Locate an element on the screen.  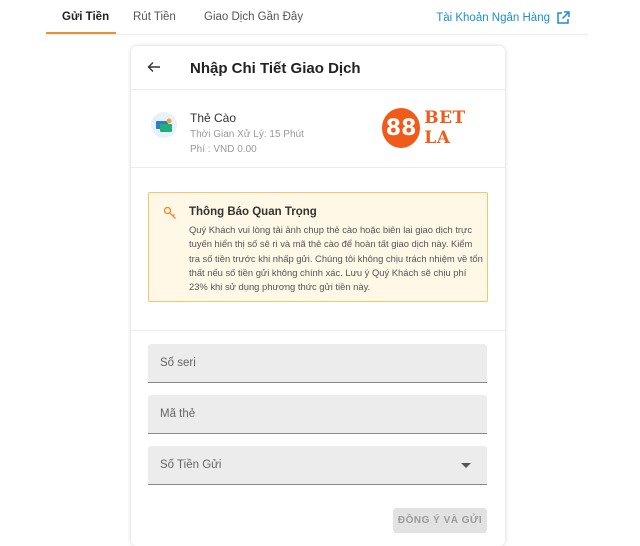
method-name: Thẻ Cào is located at coordinates (213, 118).